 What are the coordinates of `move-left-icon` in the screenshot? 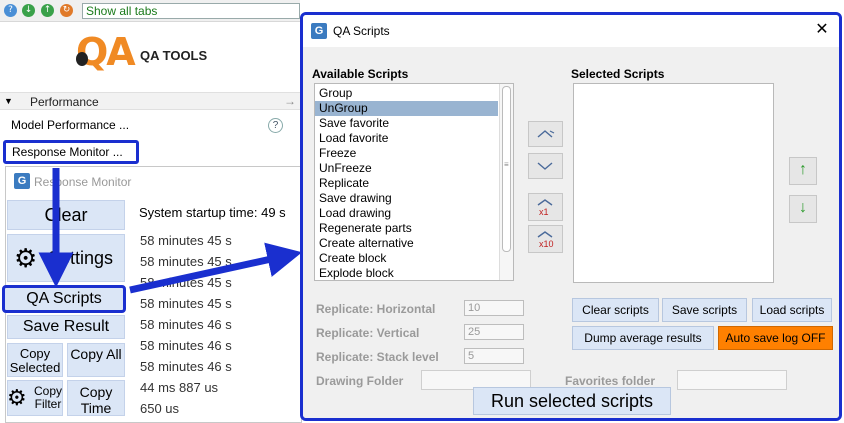 It's located at (545, 166).